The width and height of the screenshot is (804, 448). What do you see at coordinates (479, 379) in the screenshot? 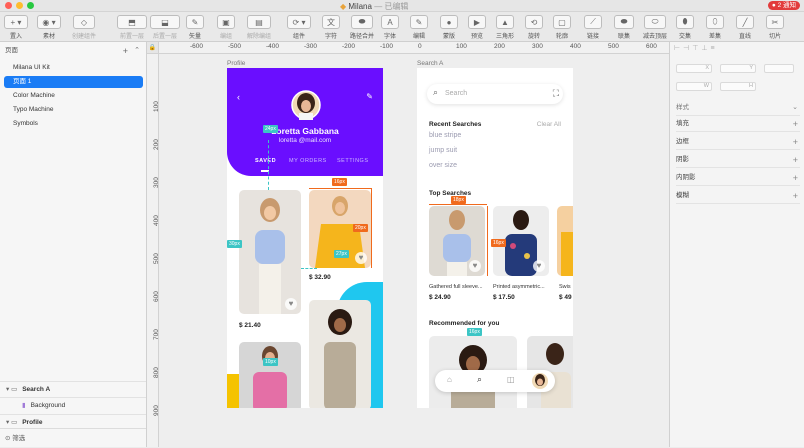
I see `search-nav-icon: ⌕` at bounding box center [479, 379].